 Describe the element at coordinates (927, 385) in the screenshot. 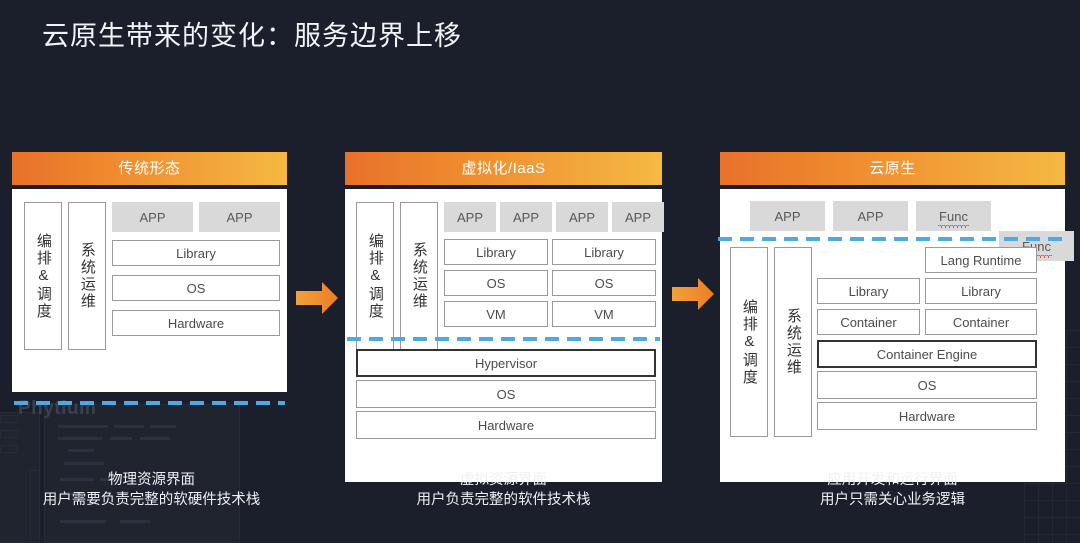

I see `base-box-os: OS` at that location.